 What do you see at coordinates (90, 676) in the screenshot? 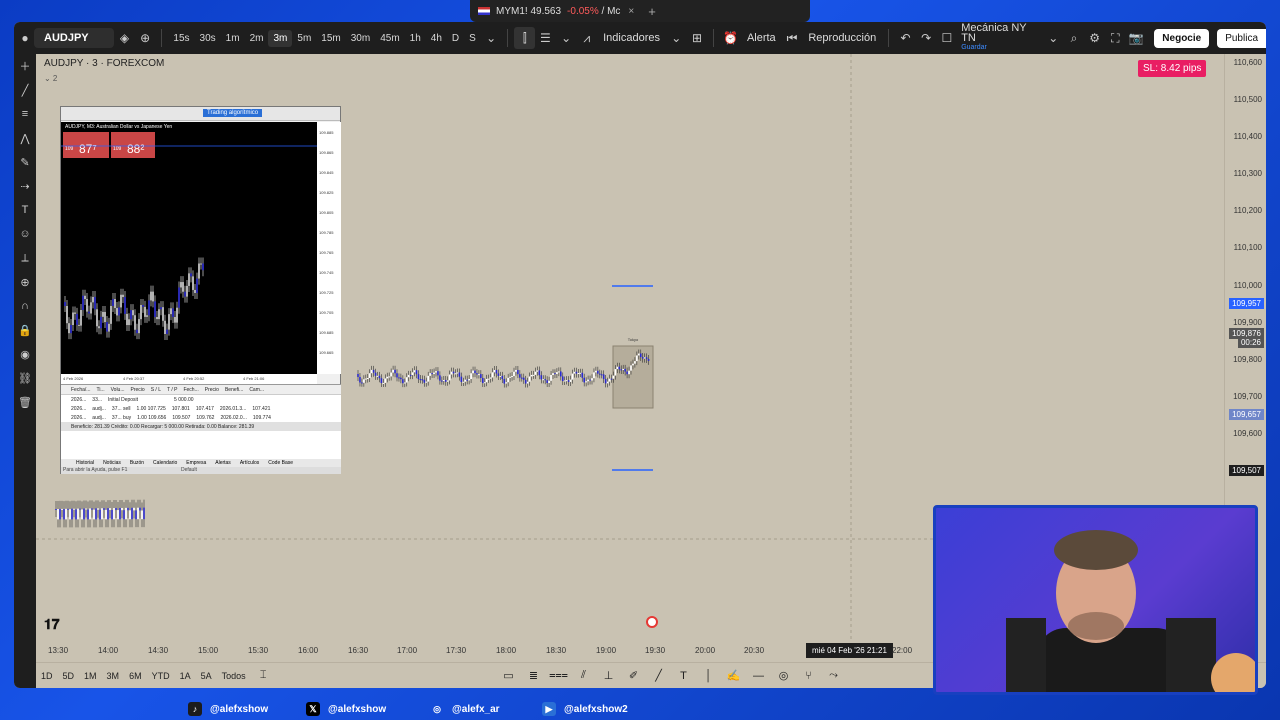
I see `range-1M: 1M` at bounding box center [90, 676].